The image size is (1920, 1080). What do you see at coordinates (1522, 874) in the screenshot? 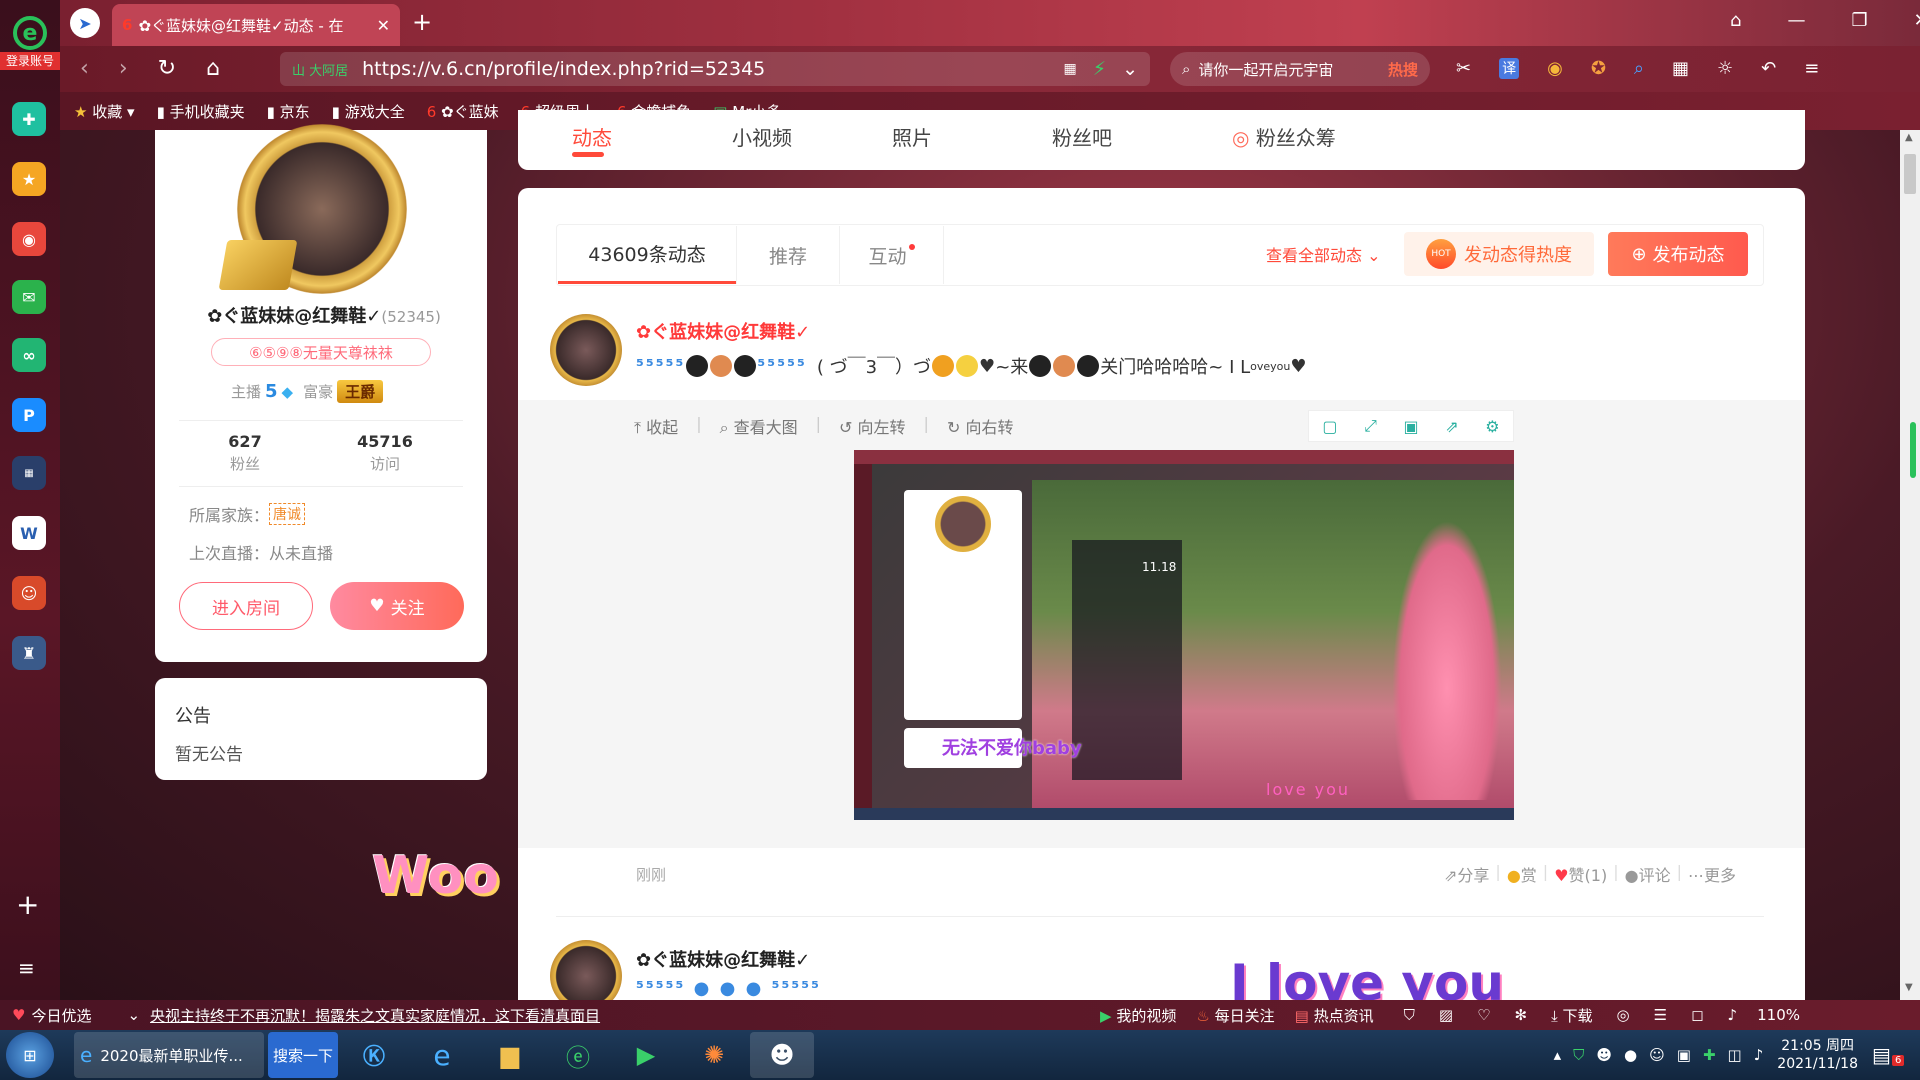
I see `tip-button: ●赏` at bounding box center [1522, 874].